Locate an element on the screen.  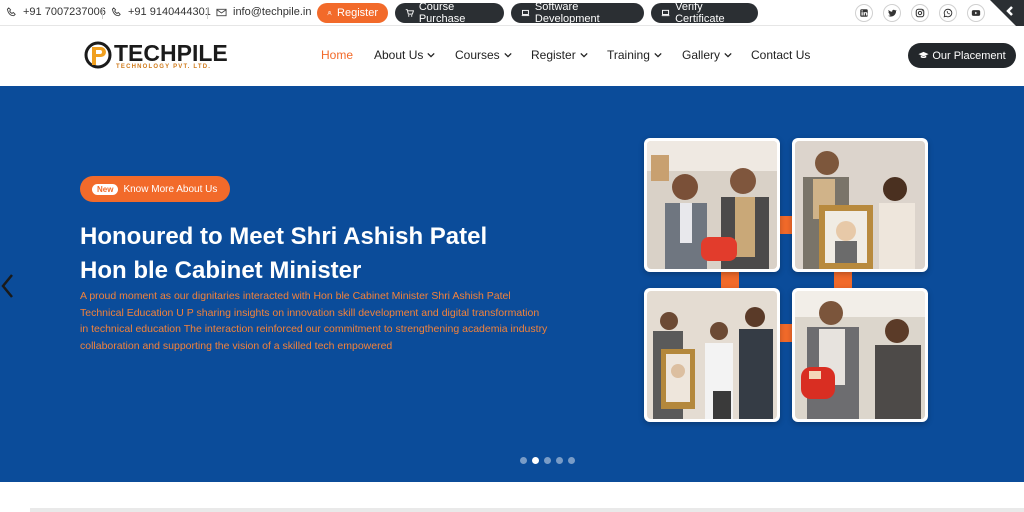
logo-mark-icon is located at coordinates (98, 55).